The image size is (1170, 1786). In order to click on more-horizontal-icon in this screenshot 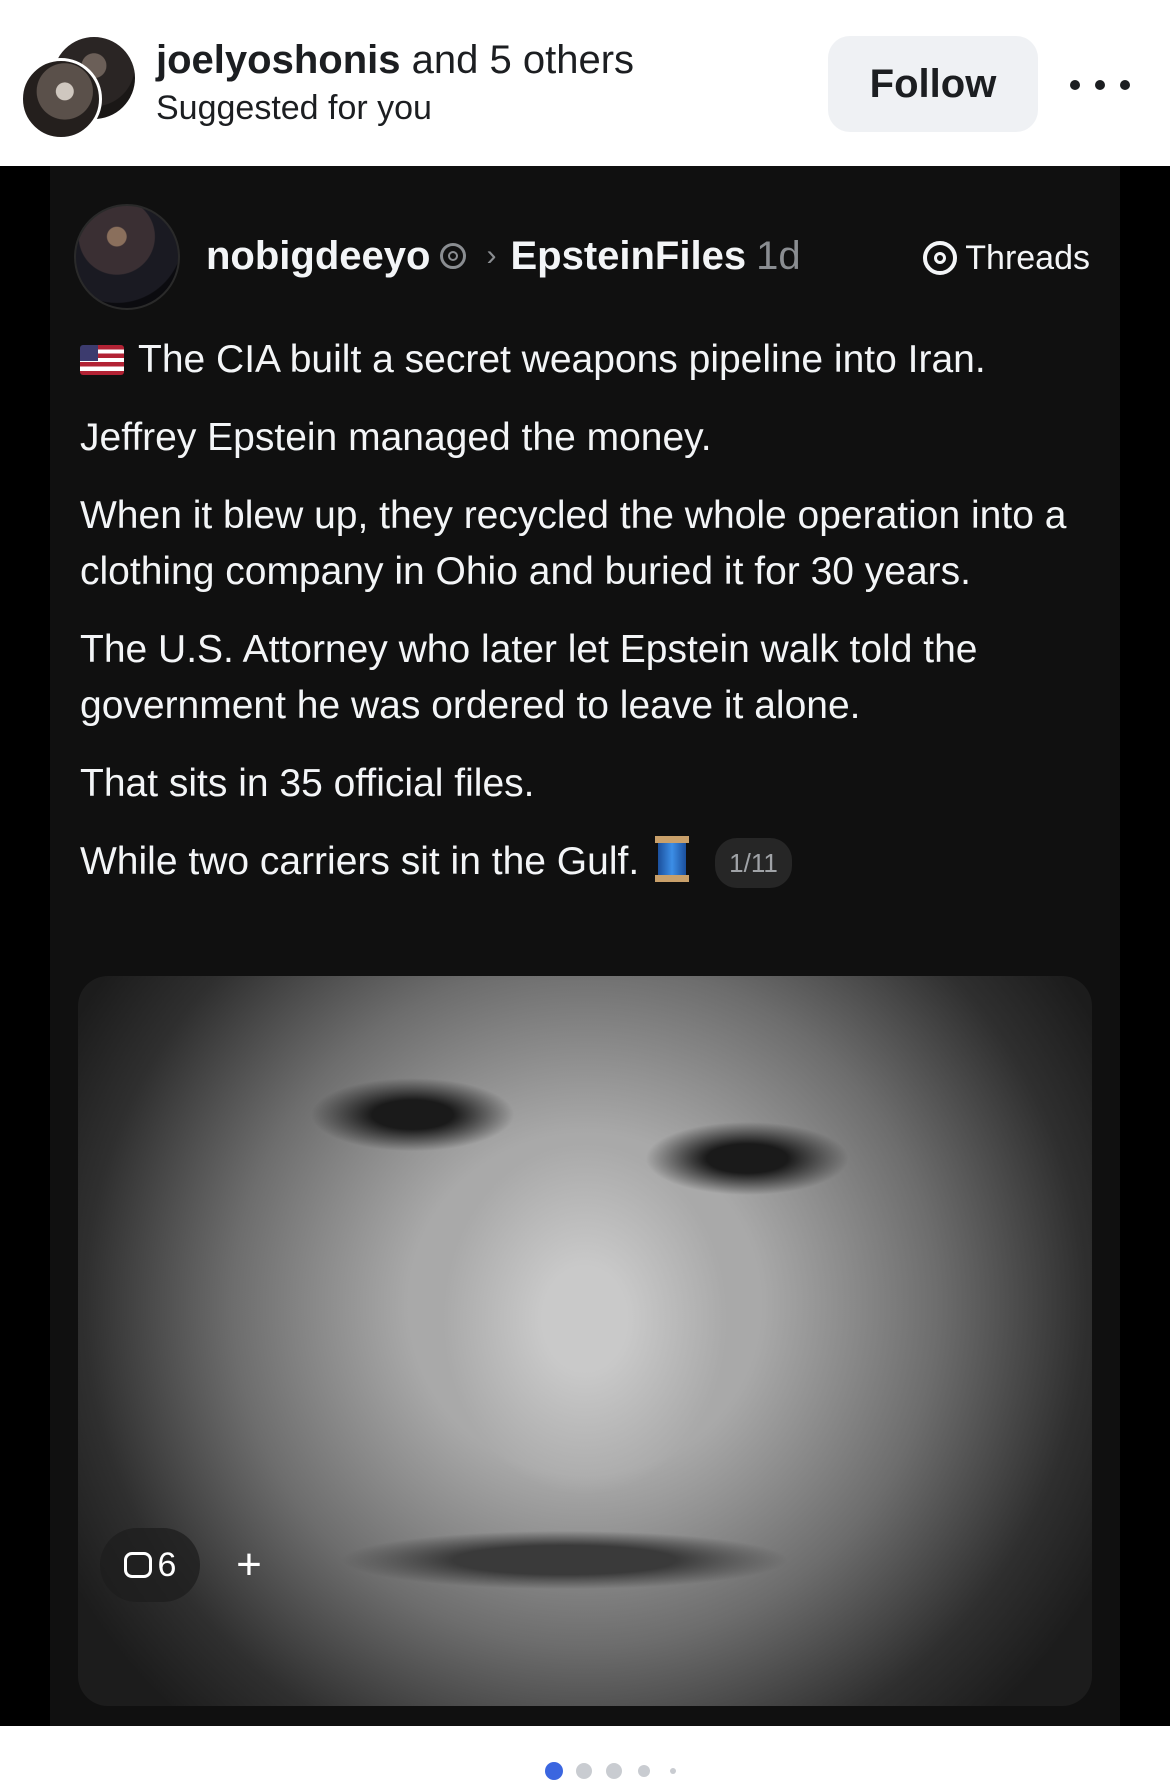, I will do `click(1100, 85)`.